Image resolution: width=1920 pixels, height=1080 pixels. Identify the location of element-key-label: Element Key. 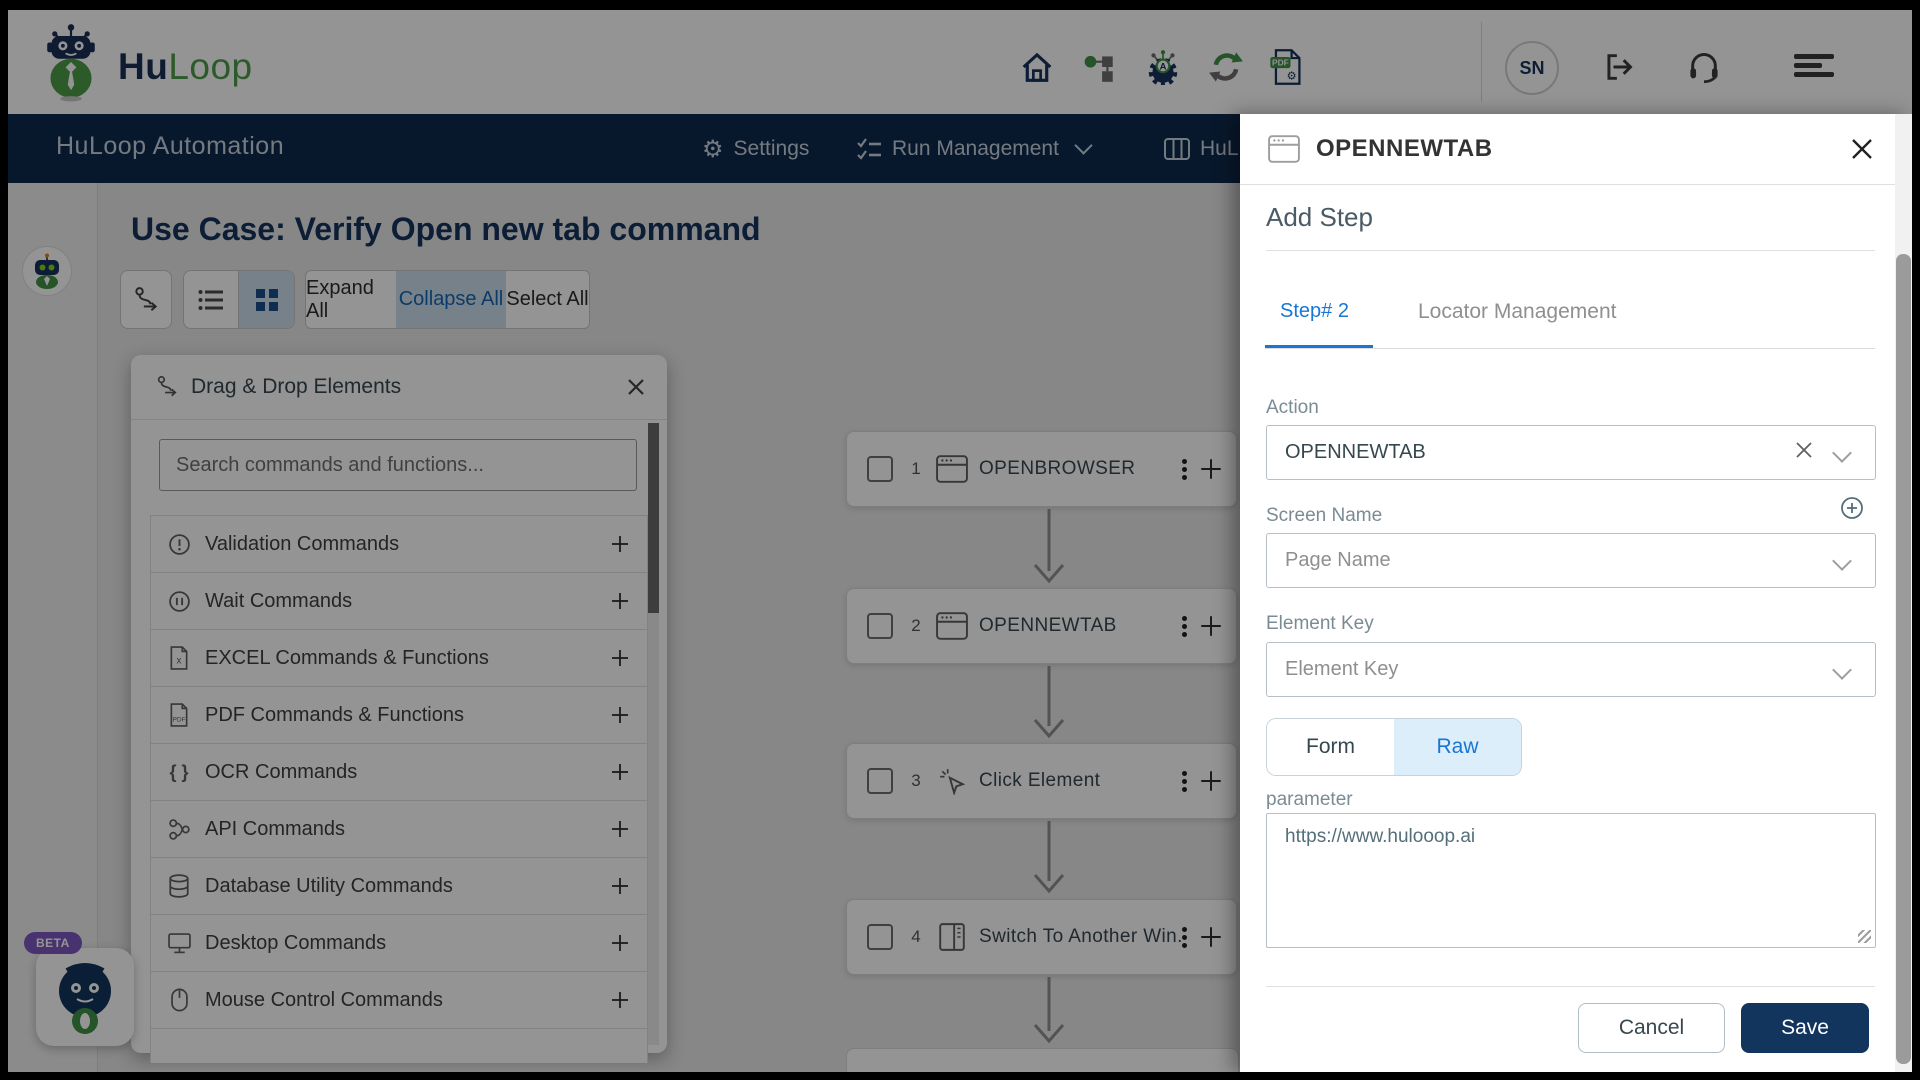
(1320, 623).